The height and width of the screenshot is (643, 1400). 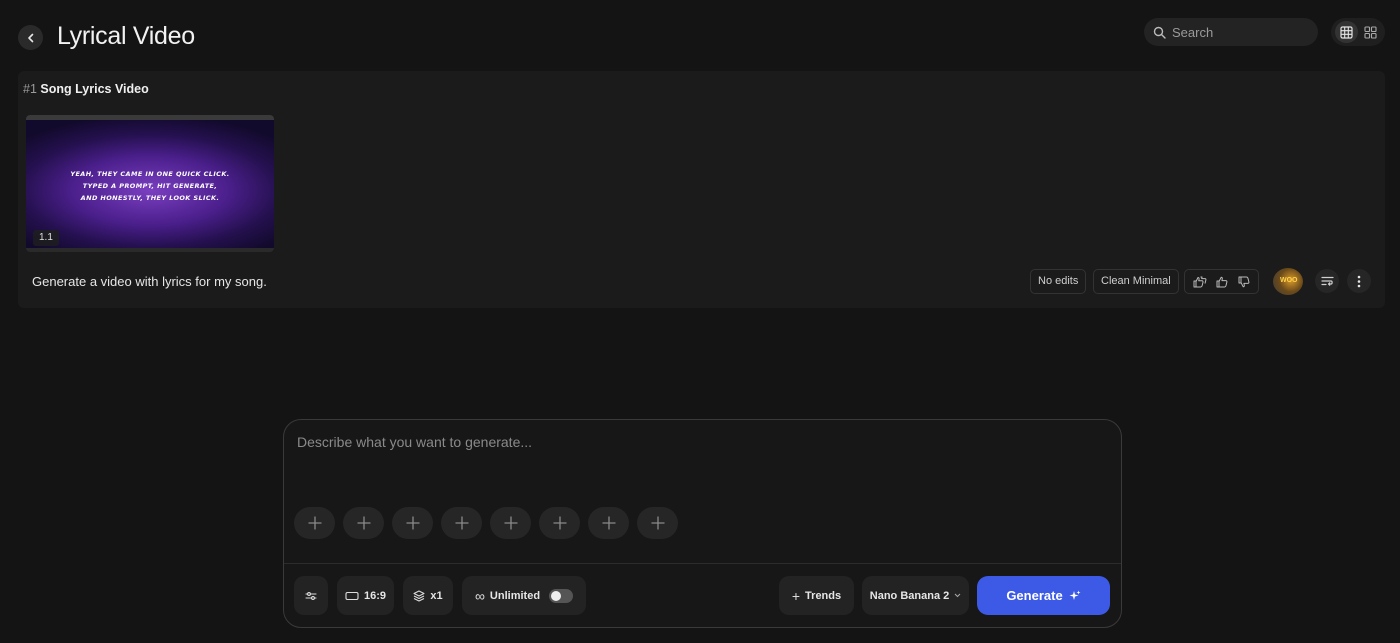 I want to click on chevron-left-icon, so click(x=30, y=37).